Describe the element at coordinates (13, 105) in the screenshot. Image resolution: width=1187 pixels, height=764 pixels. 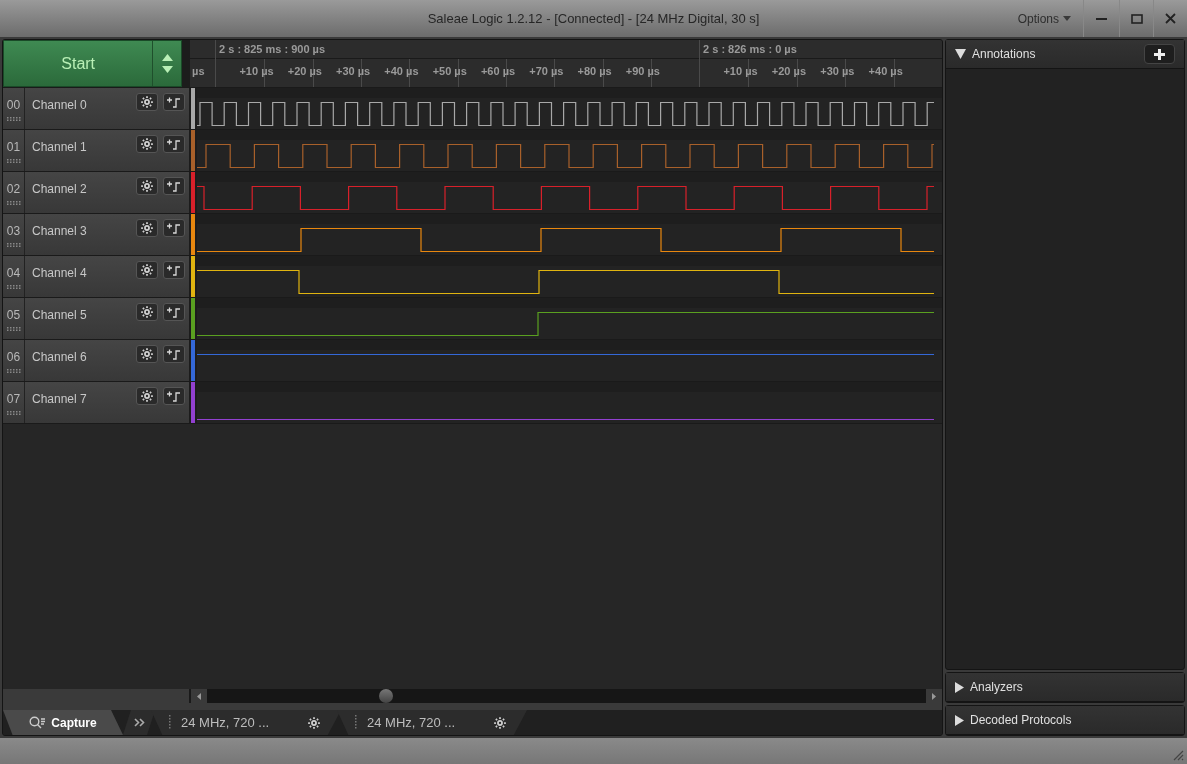
I see `channel-number: 00` at that location.